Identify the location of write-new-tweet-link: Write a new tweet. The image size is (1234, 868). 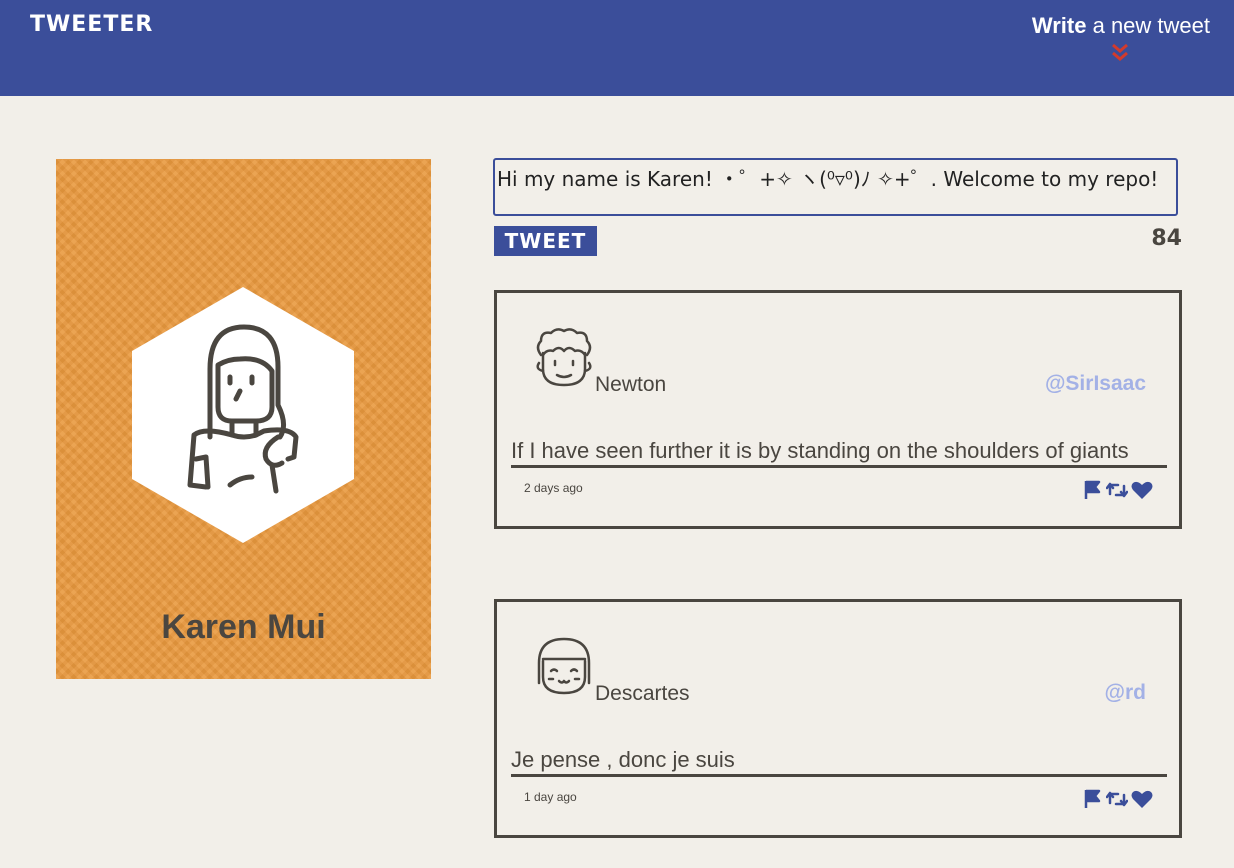
(1121, 26).